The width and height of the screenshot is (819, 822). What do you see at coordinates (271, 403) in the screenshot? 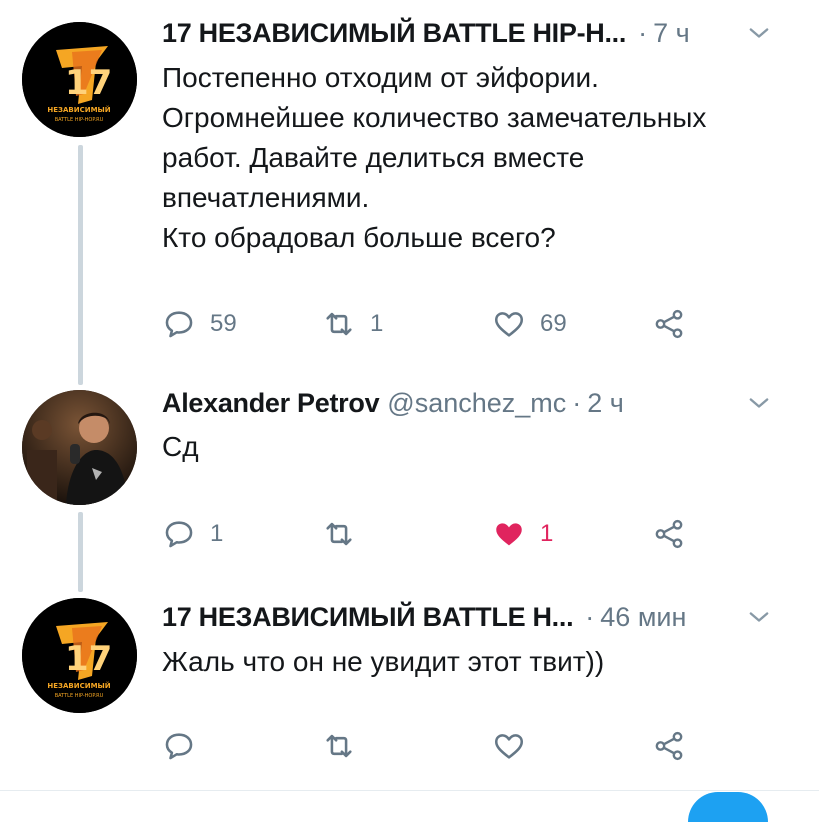
I see `display-name: Alexander Petrov` at bounding box center [271, 403].